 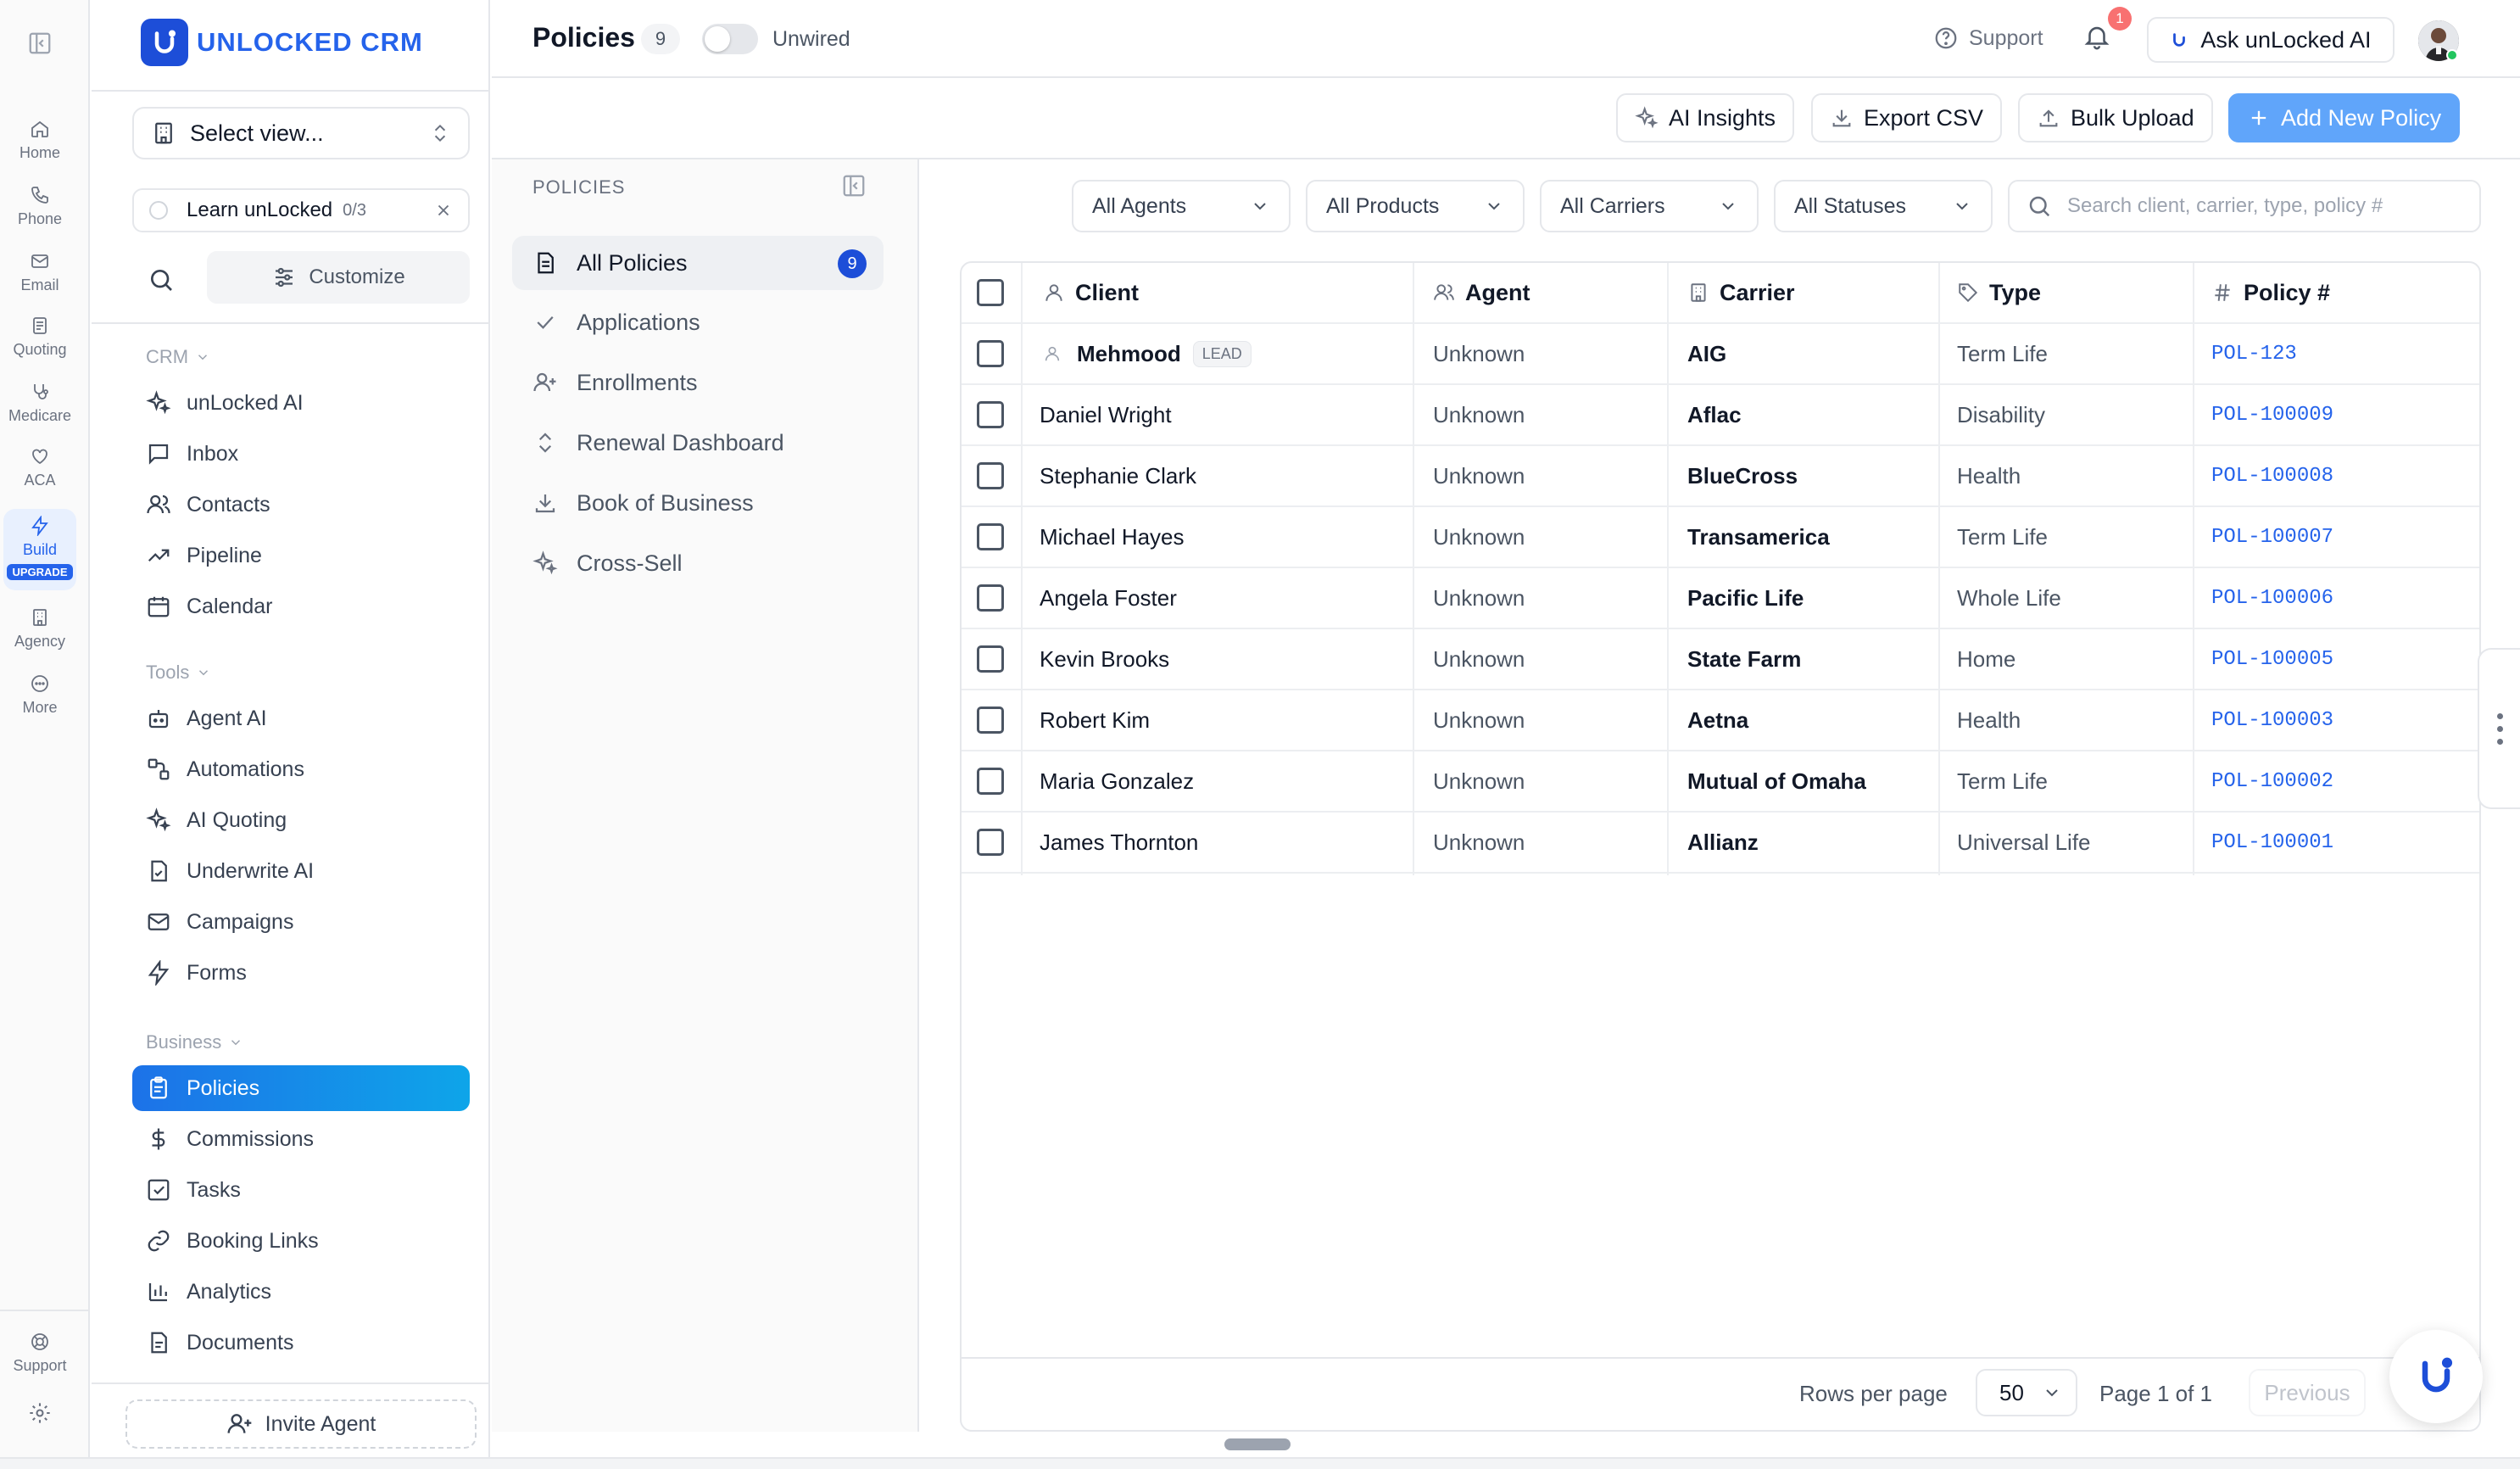 I want to click on client-name: Daniel Wright, so click(x=1106, y=415).